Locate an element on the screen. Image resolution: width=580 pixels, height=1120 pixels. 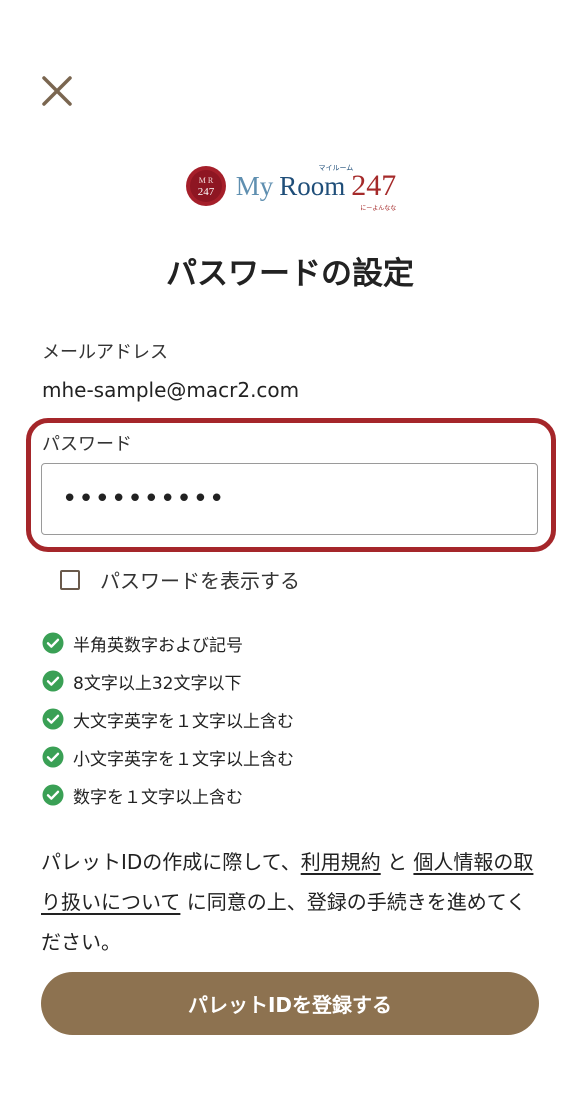
logo-word-room-text: Room is located at coordinates (312, 186).